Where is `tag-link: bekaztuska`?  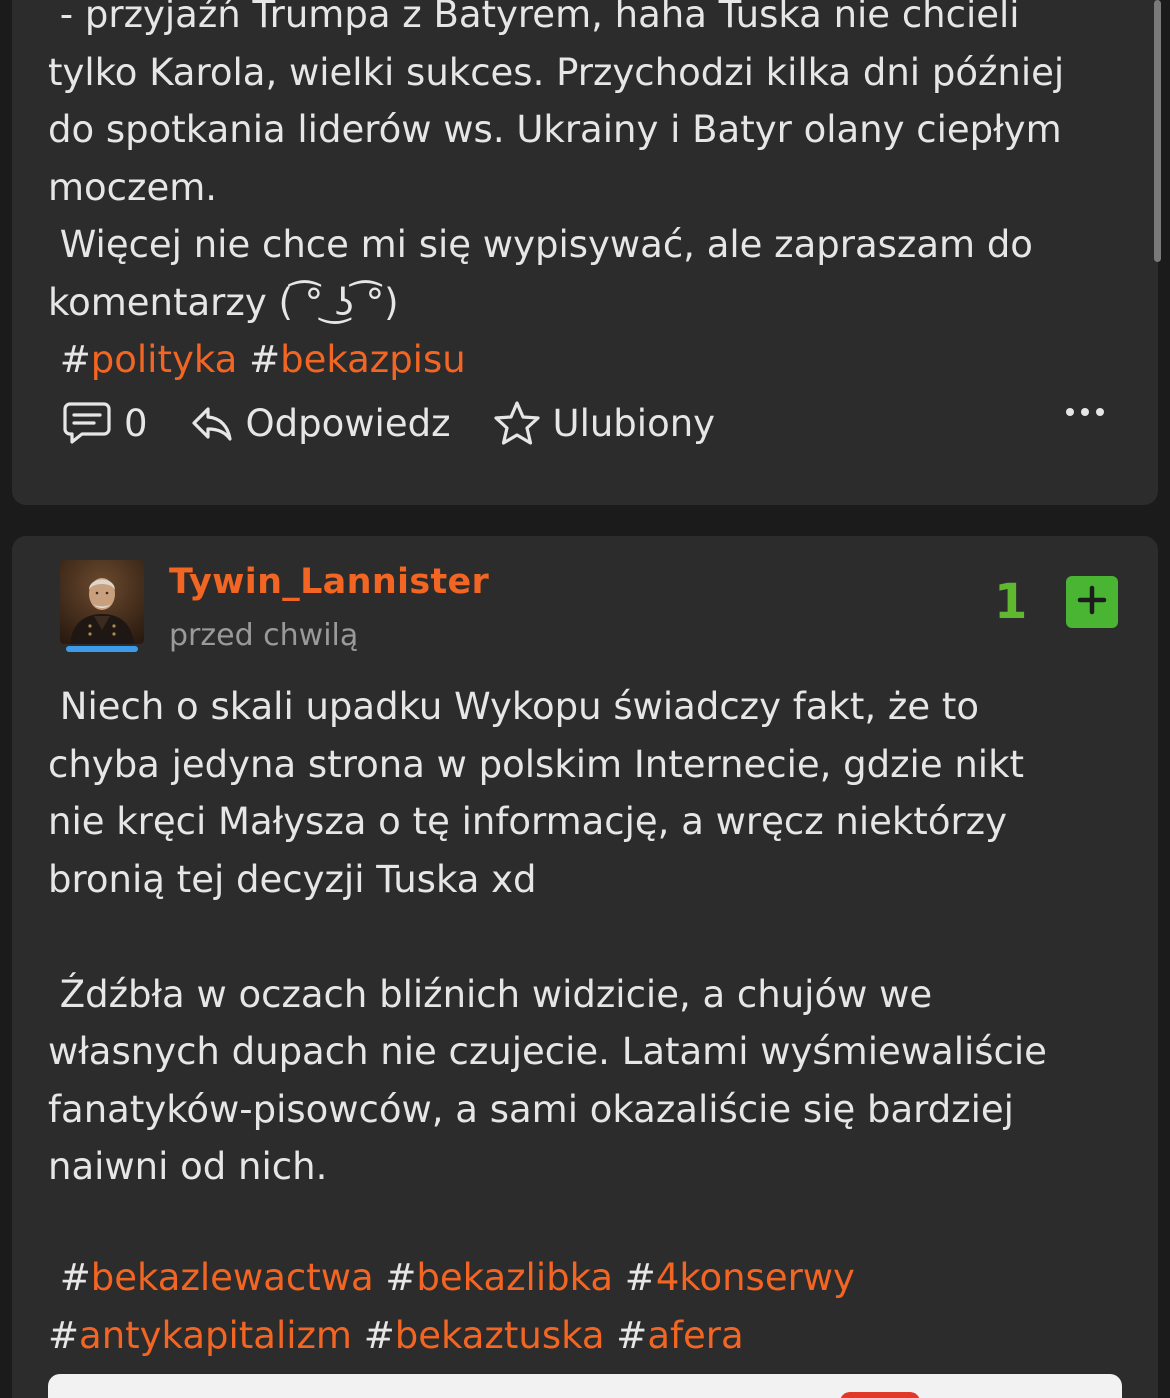
tag-link: bekaztuska is located at coordinates (500, 1335).